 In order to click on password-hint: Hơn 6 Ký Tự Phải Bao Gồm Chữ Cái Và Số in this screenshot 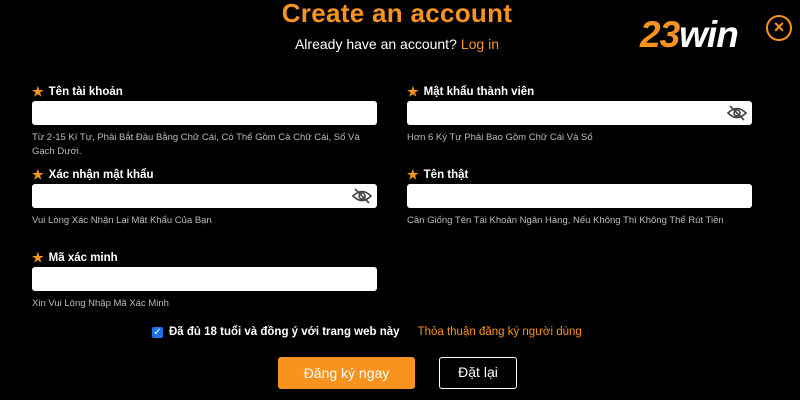, I will do `click(500, 137)`.